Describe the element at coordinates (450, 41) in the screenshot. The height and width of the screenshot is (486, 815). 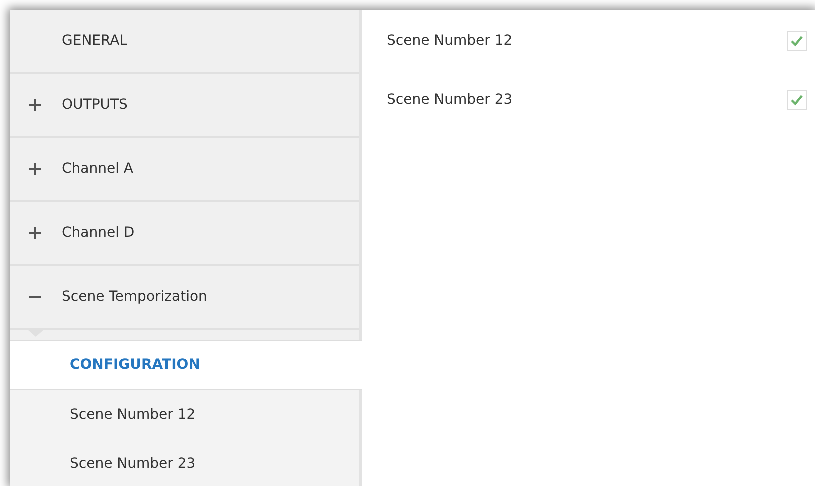
I see `setting-label: Scene Number 12` at that location.